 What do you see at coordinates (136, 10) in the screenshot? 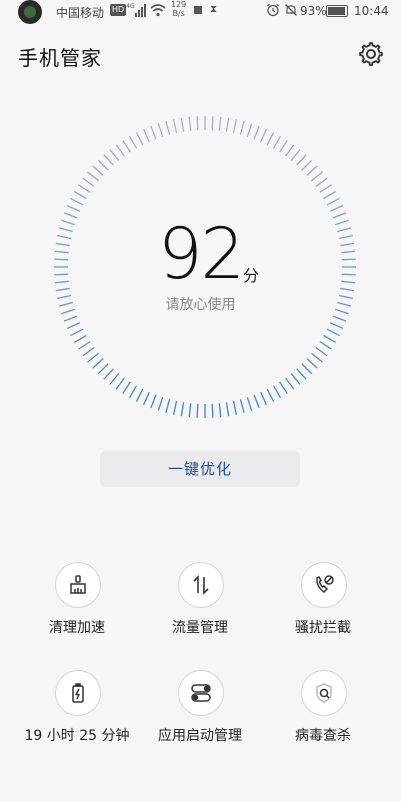
I see `signal-icon: 4G` at bounding box center [136, 10].